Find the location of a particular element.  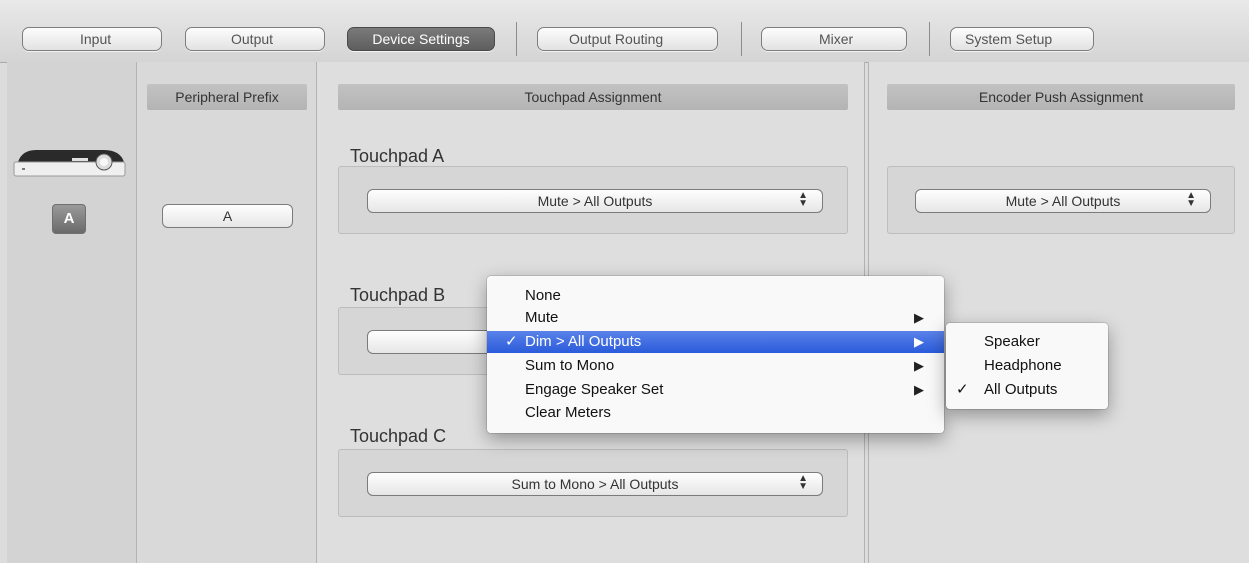

menu-item-clear-meters: Clear Meters is located at coordinates (715, 413).